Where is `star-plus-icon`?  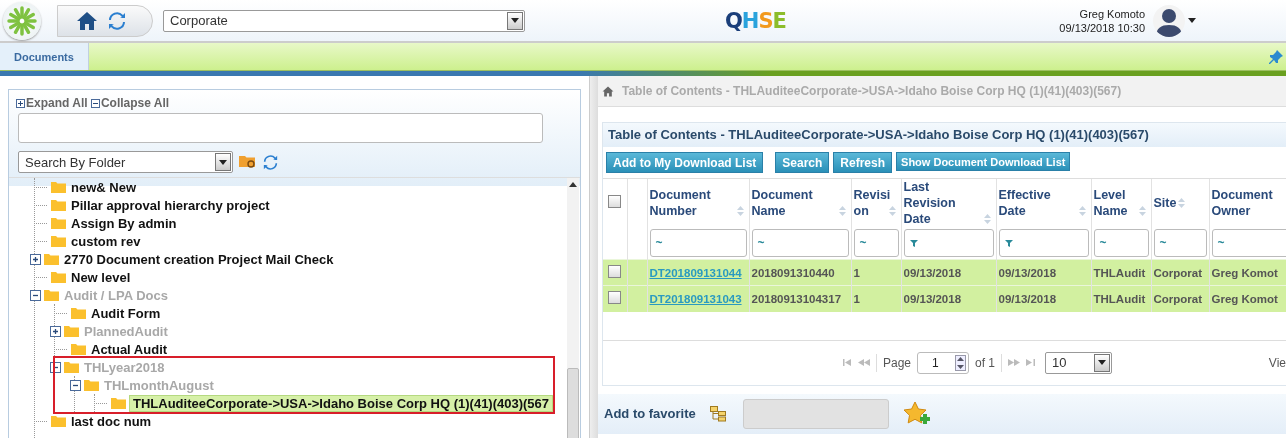
star-plus-icon is located at coordinates (916, 413).